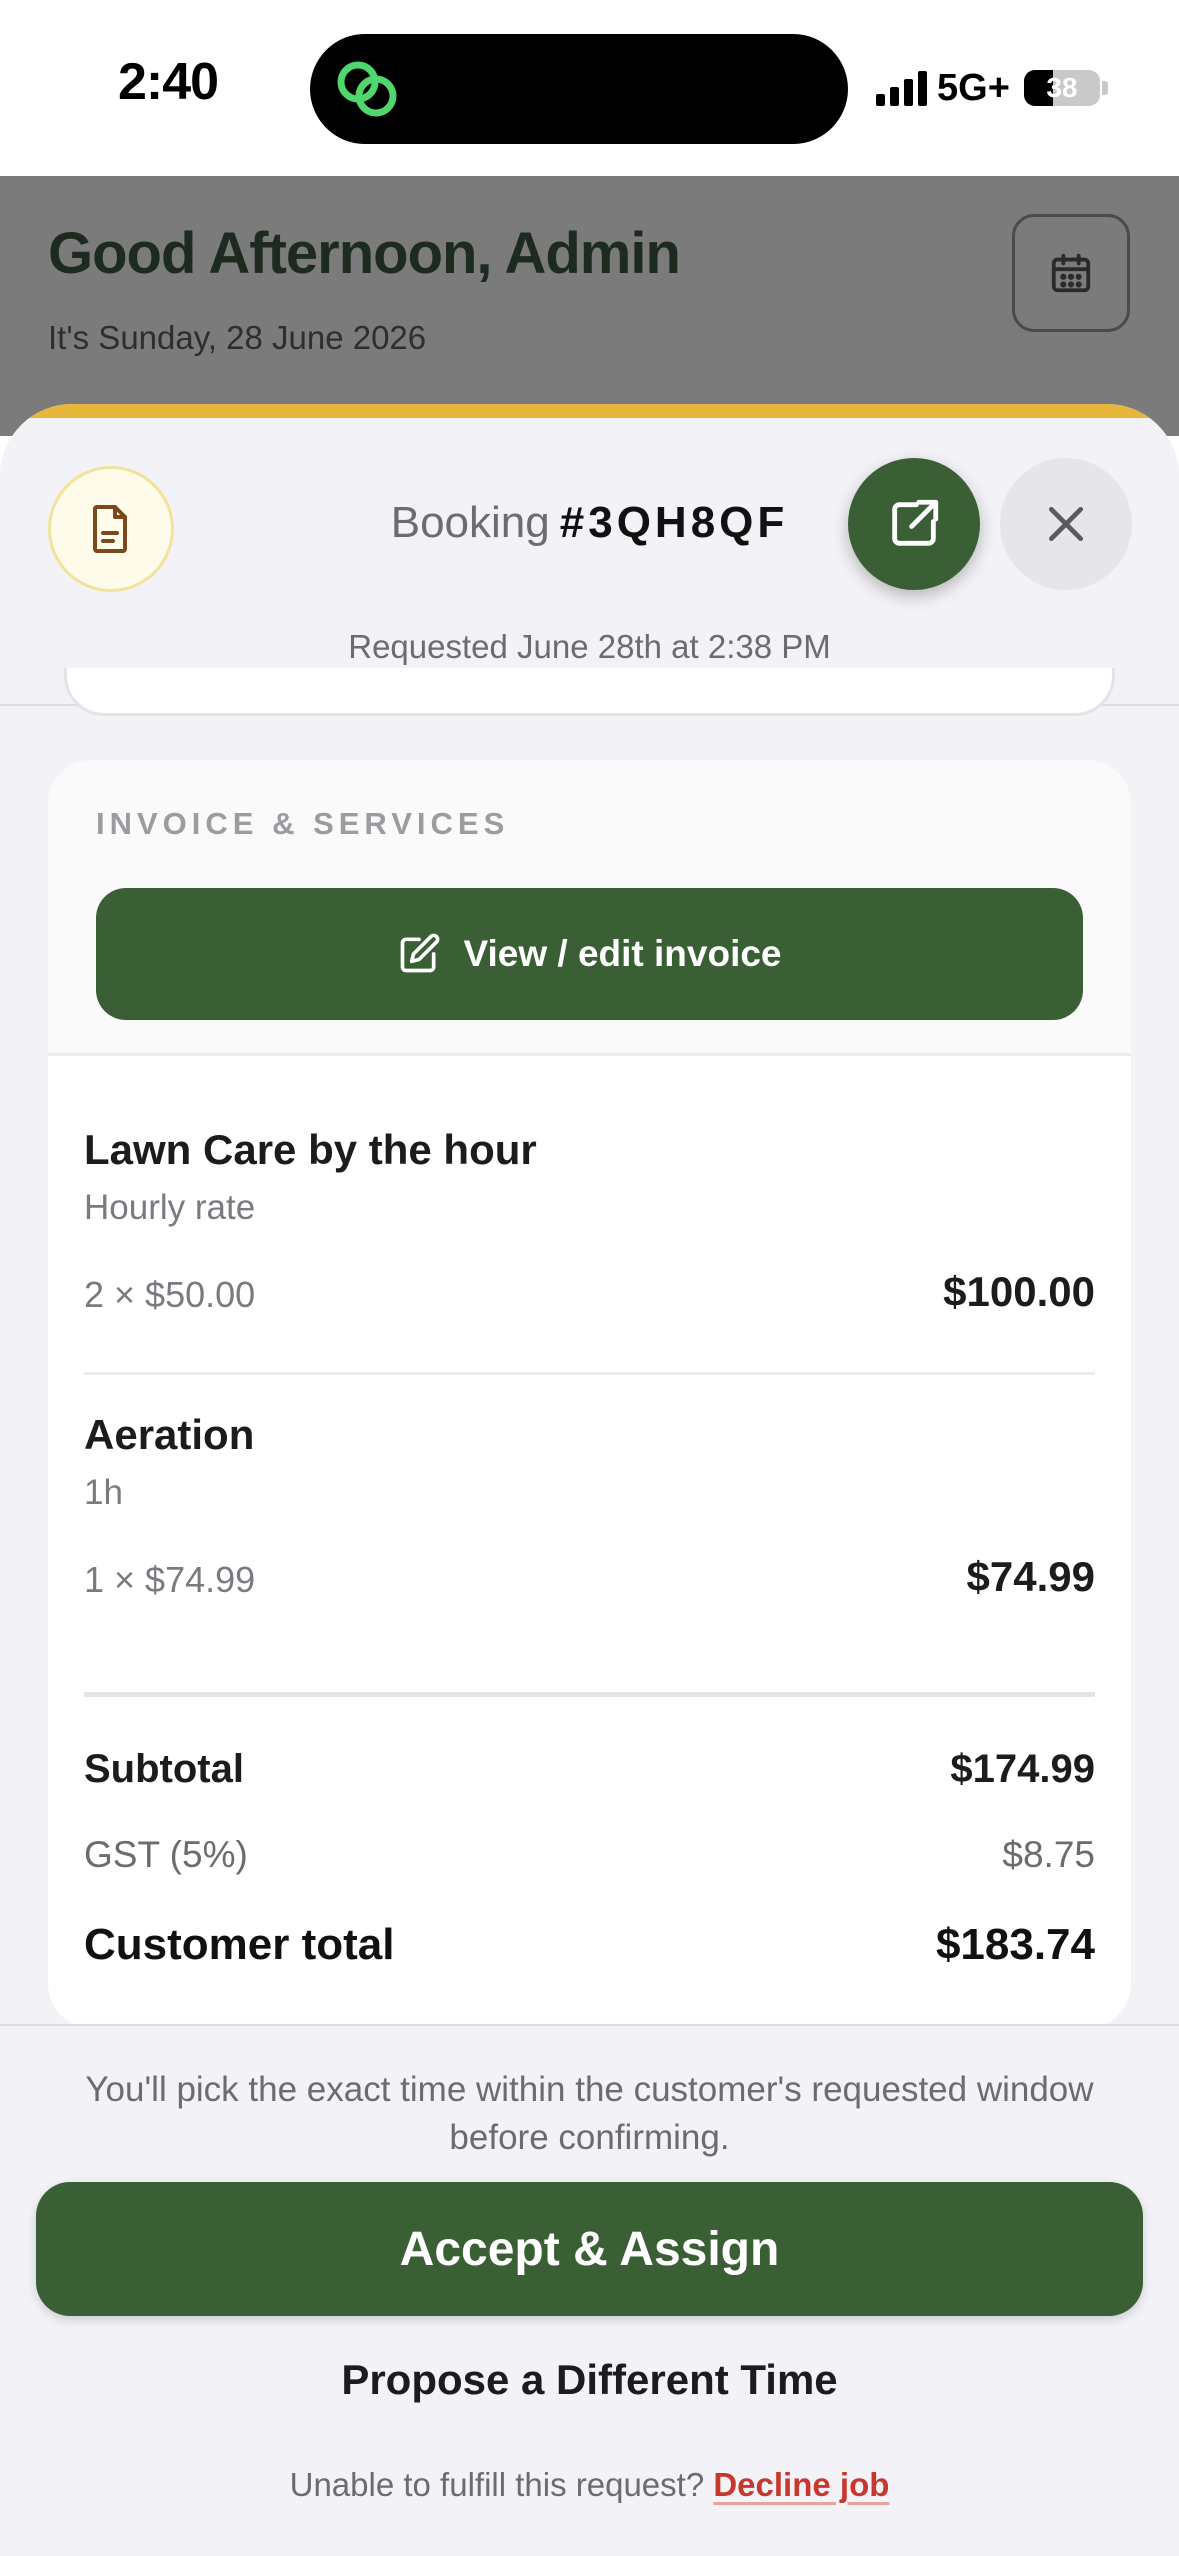 The height and width of the screenshot is (2556, 1179). I want to click on battery-icon: 38, so click(1061, 88).